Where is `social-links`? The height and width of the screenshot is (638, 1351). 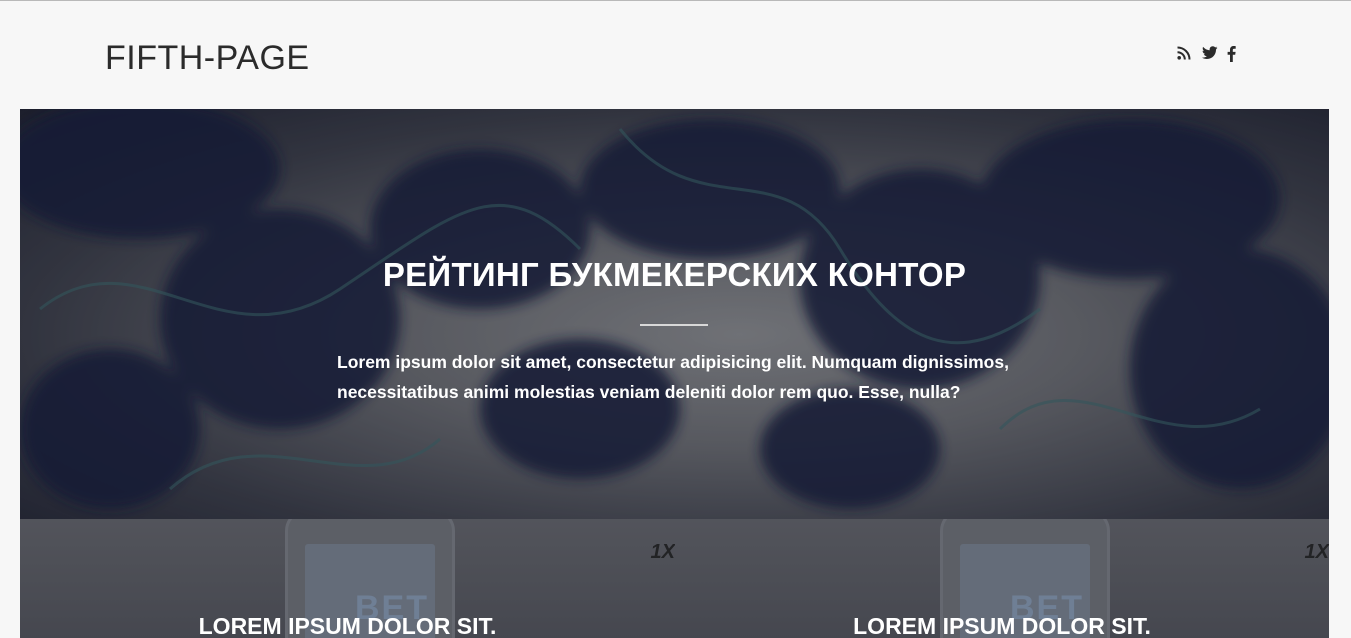 social-links is located at coordinates (1210, 55).